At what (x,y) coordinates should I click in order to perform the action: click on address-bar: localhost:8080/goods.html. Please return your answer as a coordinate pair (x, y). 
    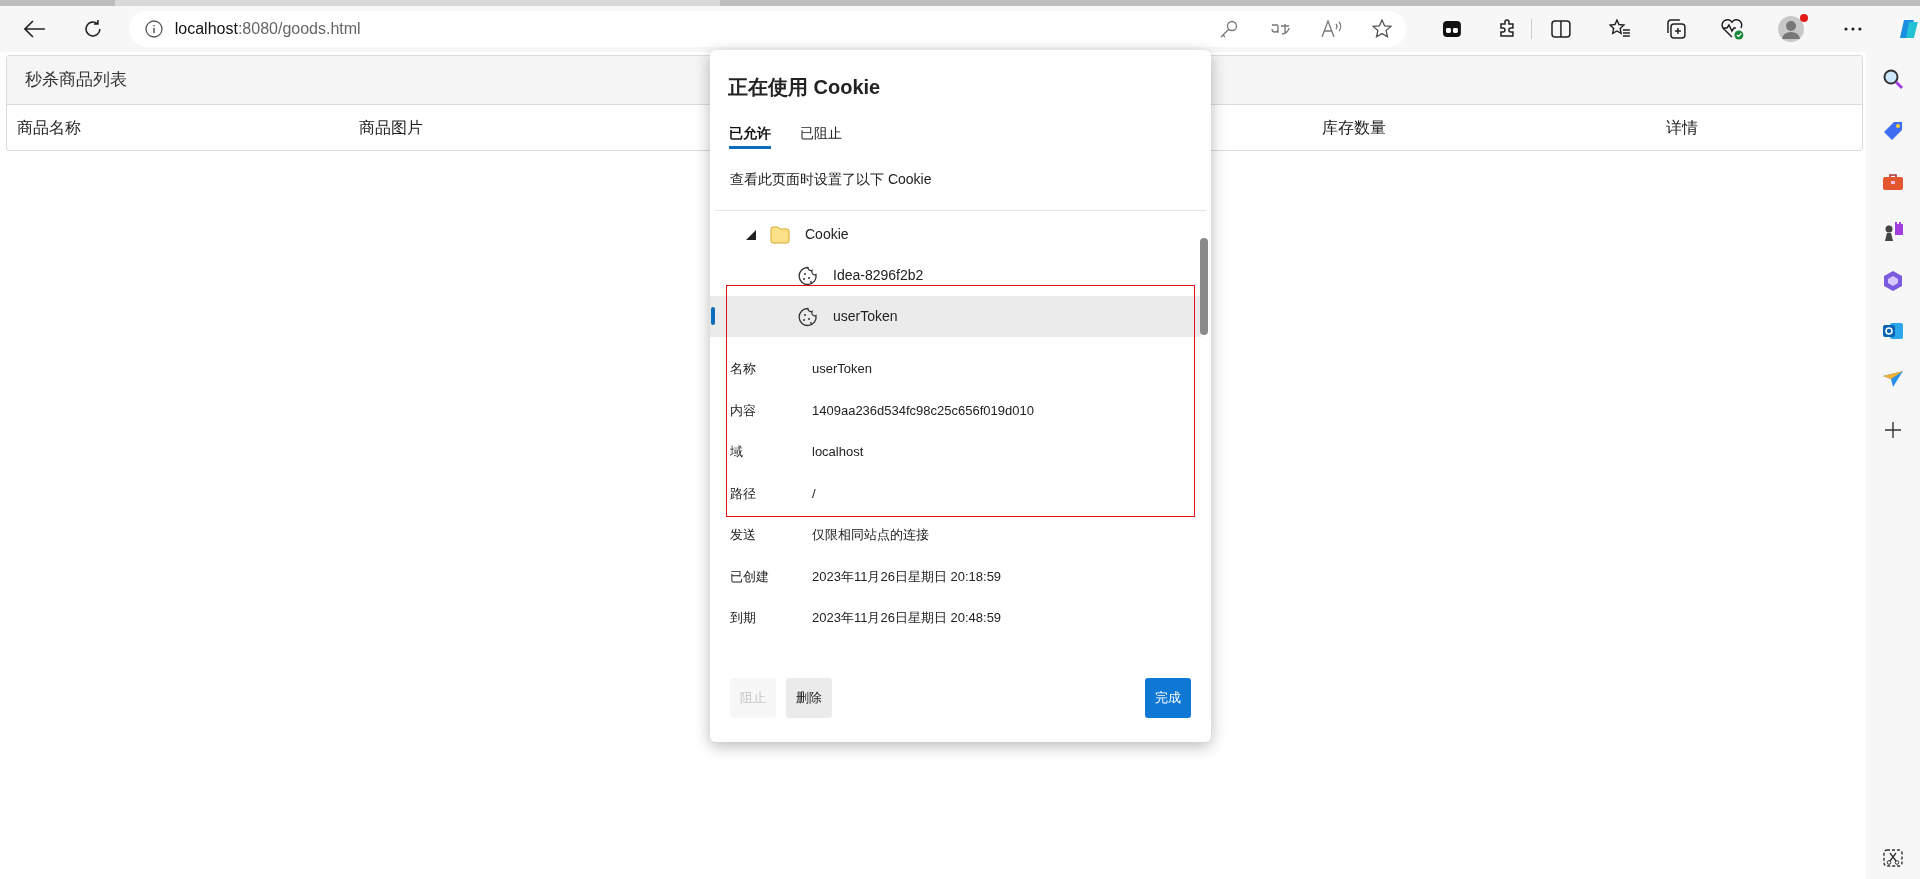
    Looking at the image, I should click on (767, 29).